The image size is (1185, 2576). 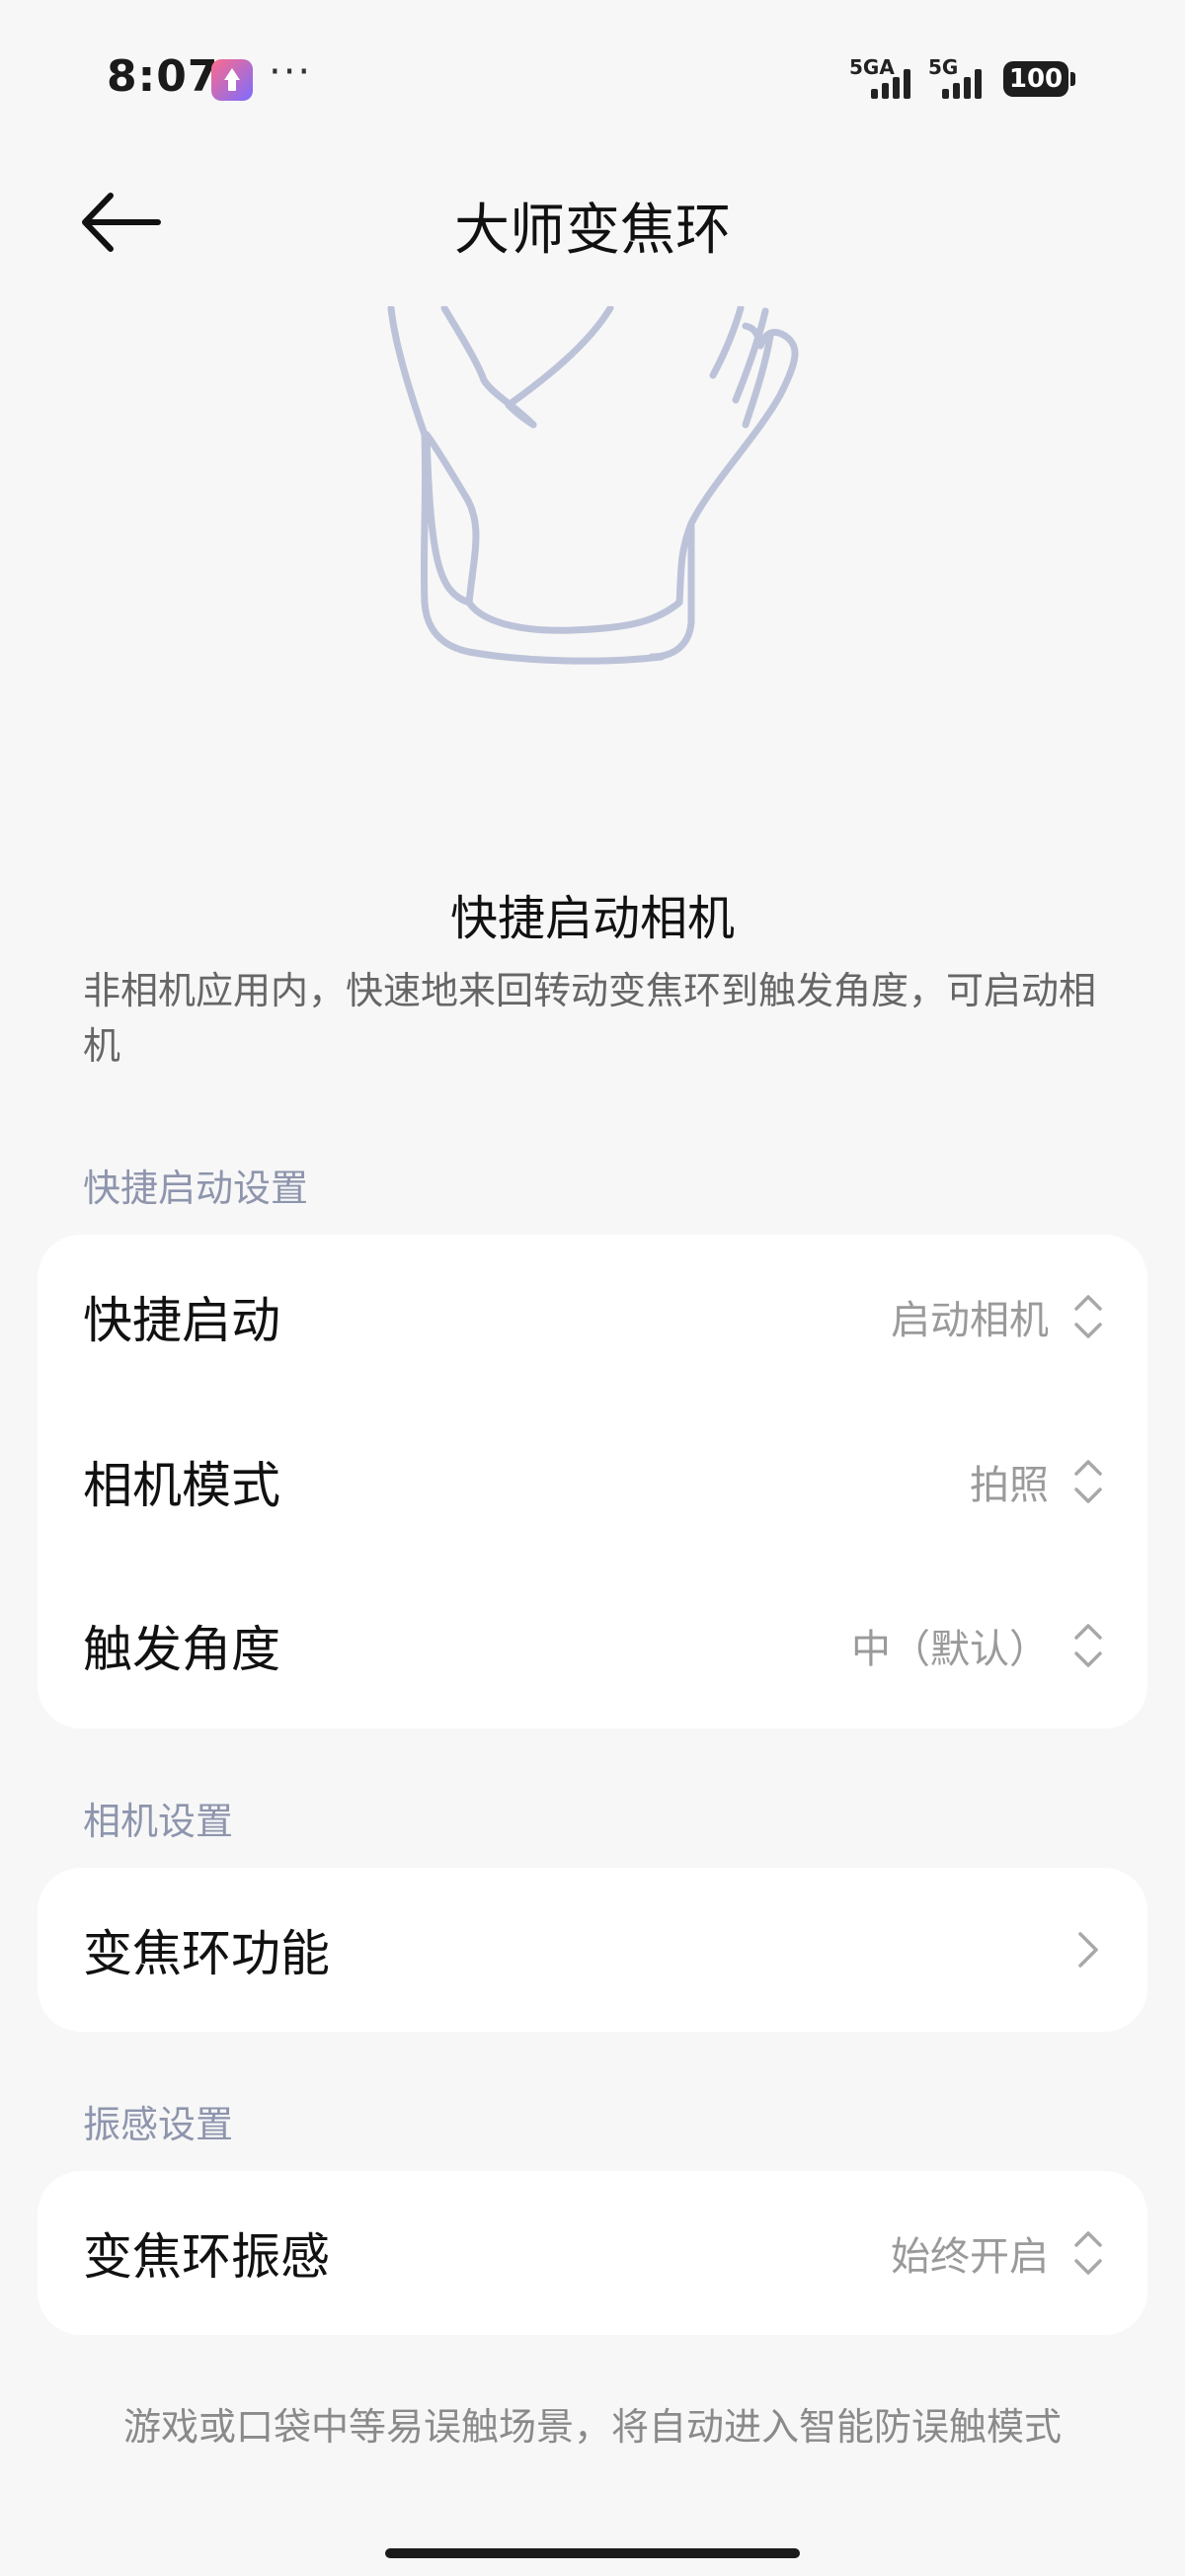 I want to click on quick-launch-row: 快捷启动 启动相机, so click(x=592, y=1317).